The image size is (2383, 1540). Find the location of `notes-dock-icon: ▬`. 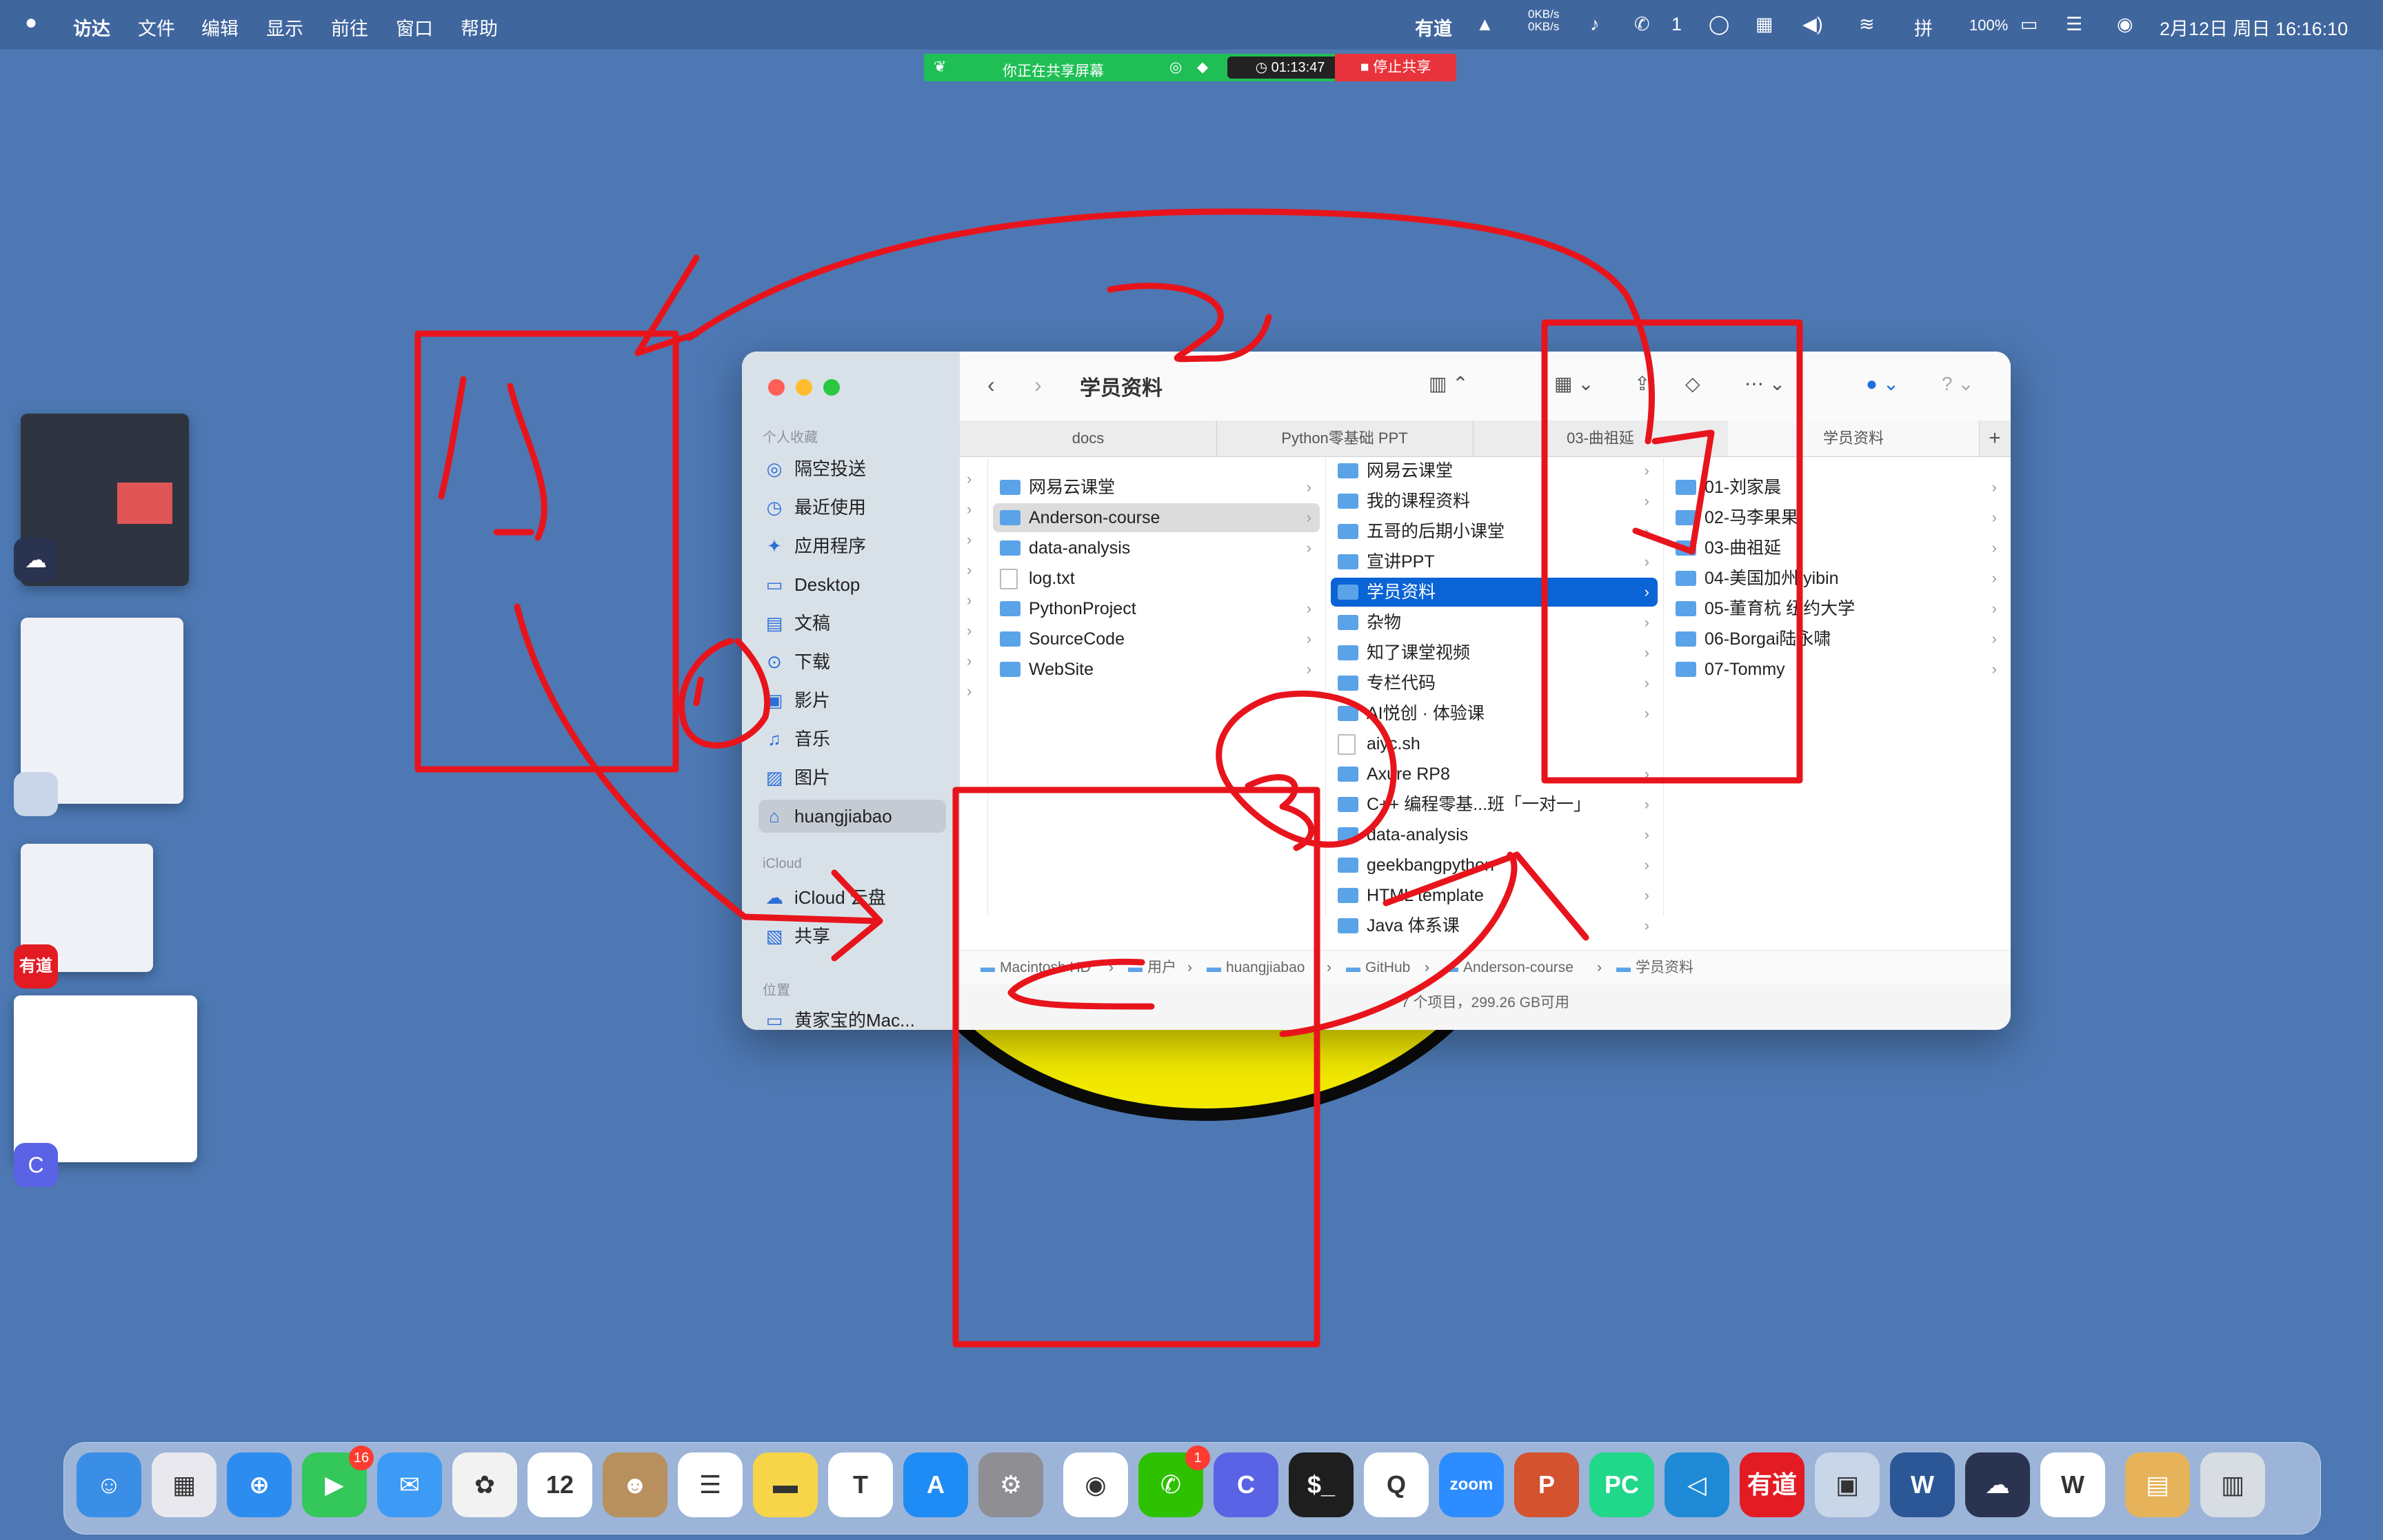

notes-dock-icon: ▬ is located at coordinates (785, 1485).